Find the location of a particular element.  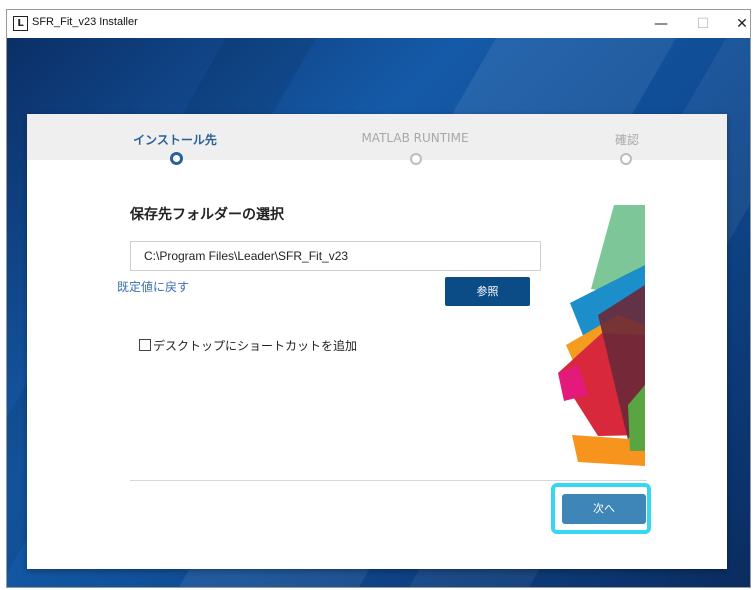

matlab-membrane-art is located at coordinates (601, 335).